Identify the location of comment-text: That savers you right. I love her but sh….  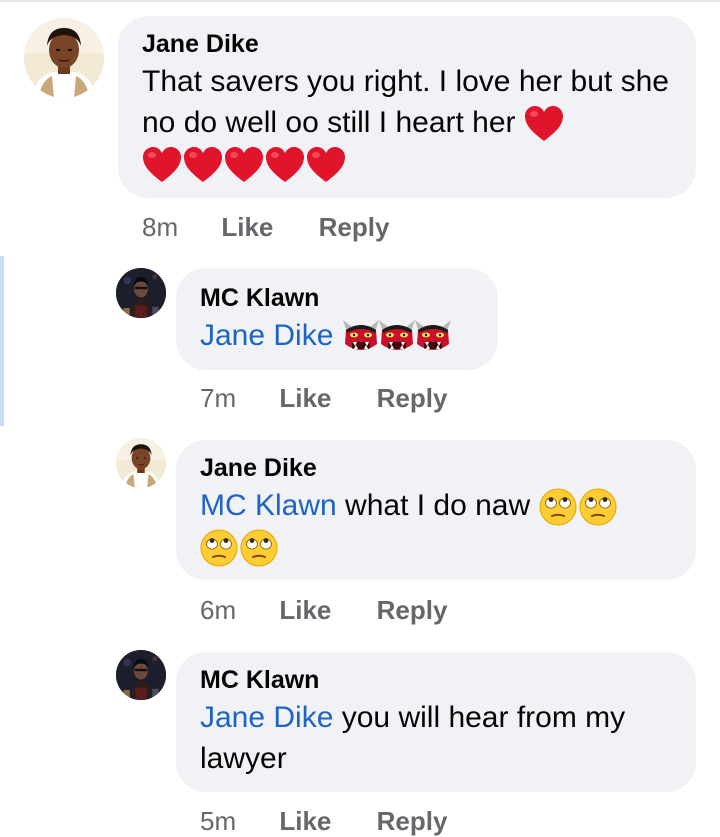
(407, 122).